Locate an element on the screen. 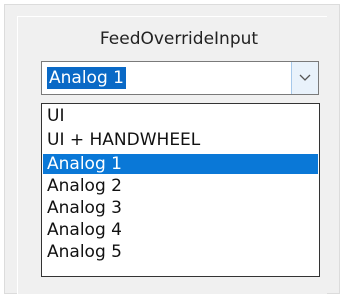 This screenshot has height=296, width=348. combobox-dropdown-button is located at coordinates (304, 78).